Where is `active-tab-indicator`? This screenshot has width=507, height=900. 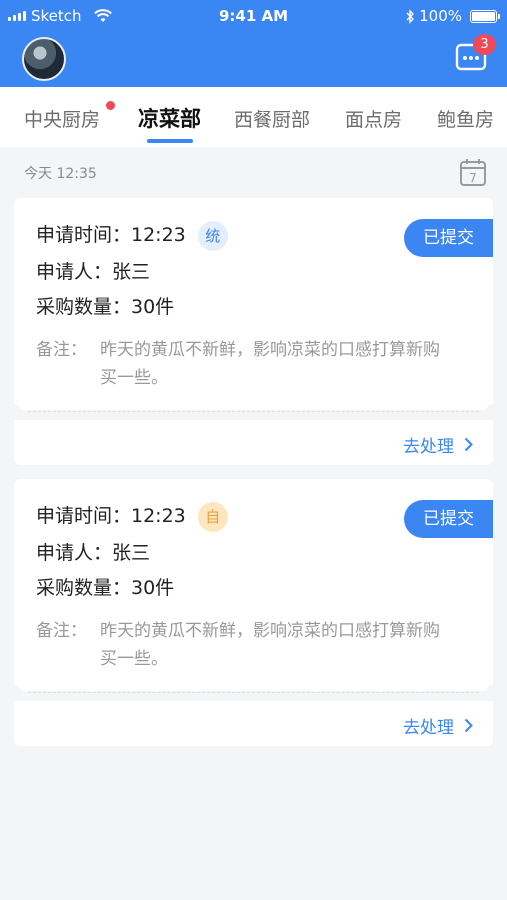
active-tab-indicator is located at coordinates (170, 141).